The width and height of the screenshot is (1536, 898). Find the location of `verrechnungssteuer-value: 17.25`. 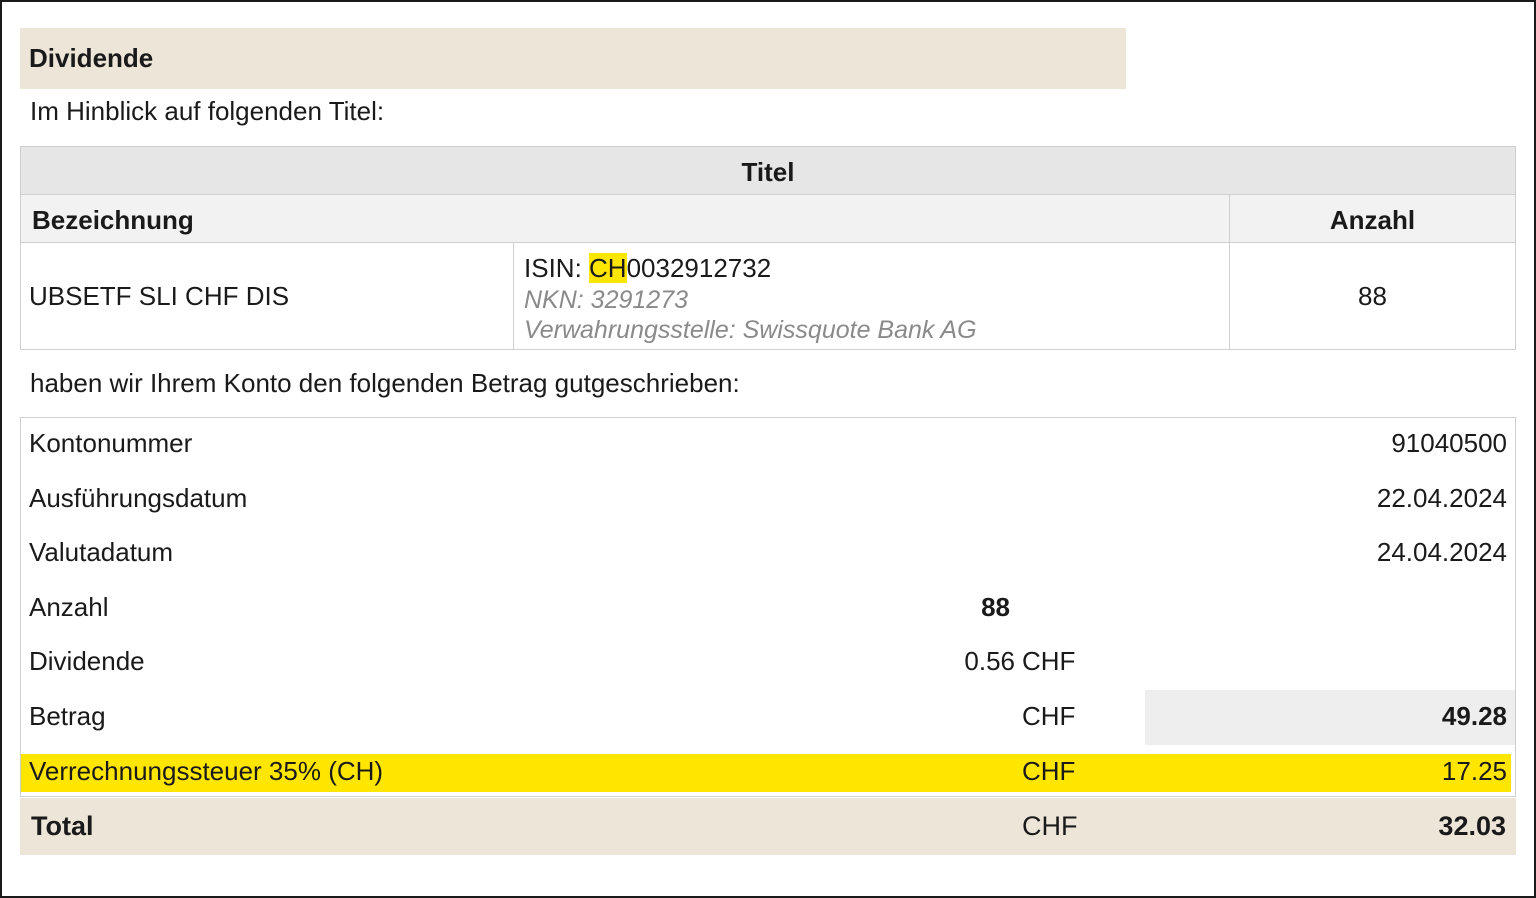

verrechnungssteuer-value: 17.25 is located at coordinates (1474, 771).